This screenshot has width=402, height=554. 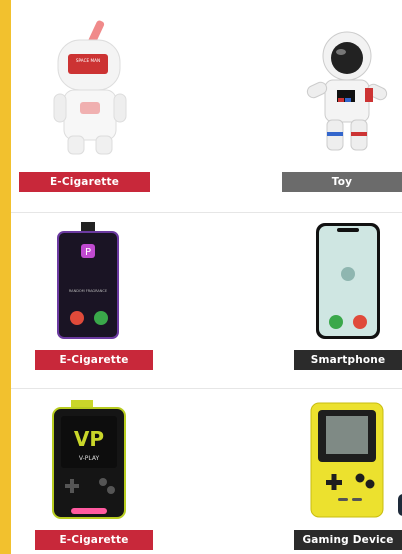 I want to click on svg-text: P, so click(x=88, y=252).